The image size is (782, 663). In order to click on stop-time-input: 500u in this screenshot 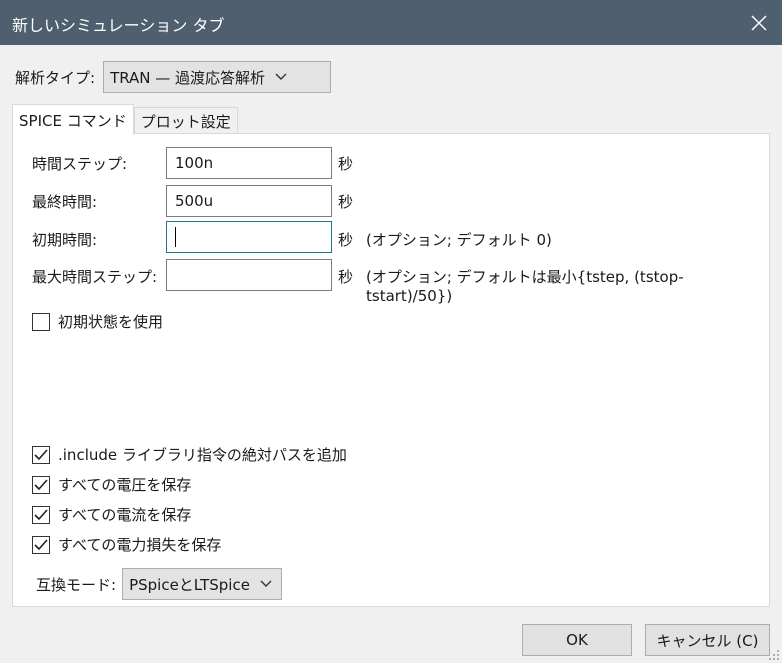, I will do `click(249, 201)`.